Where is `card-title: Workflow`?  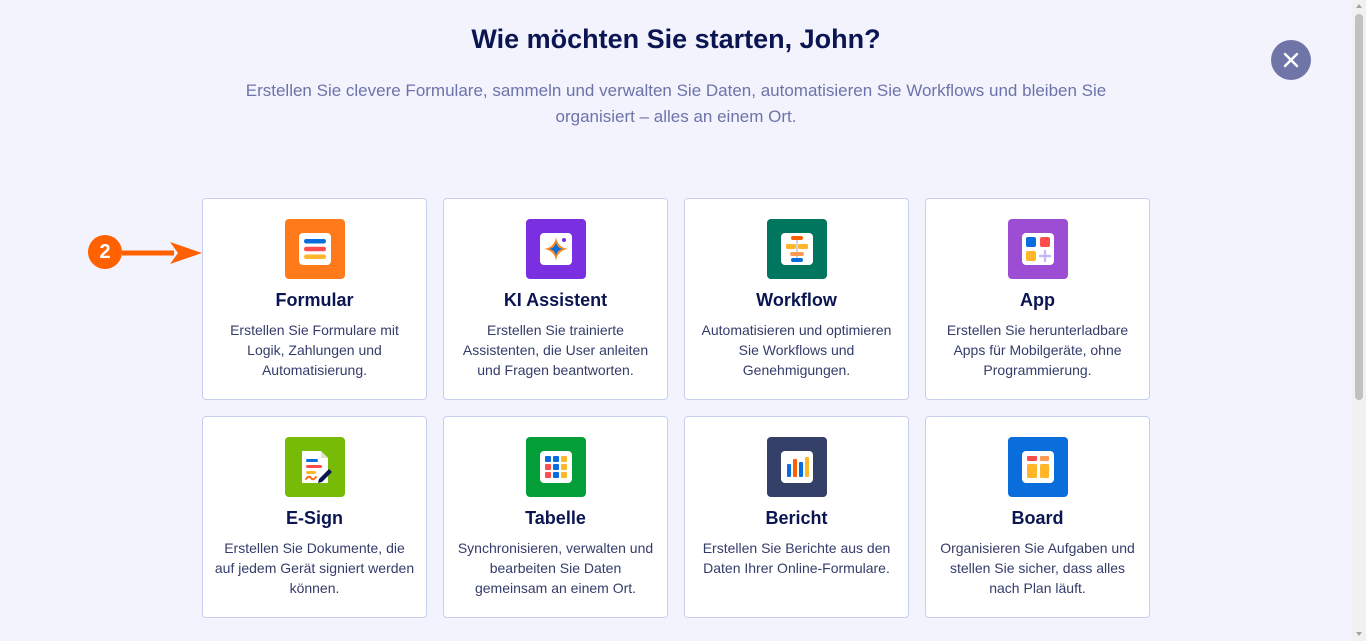 card-title: Workflow is located at coordinates (796, 300).